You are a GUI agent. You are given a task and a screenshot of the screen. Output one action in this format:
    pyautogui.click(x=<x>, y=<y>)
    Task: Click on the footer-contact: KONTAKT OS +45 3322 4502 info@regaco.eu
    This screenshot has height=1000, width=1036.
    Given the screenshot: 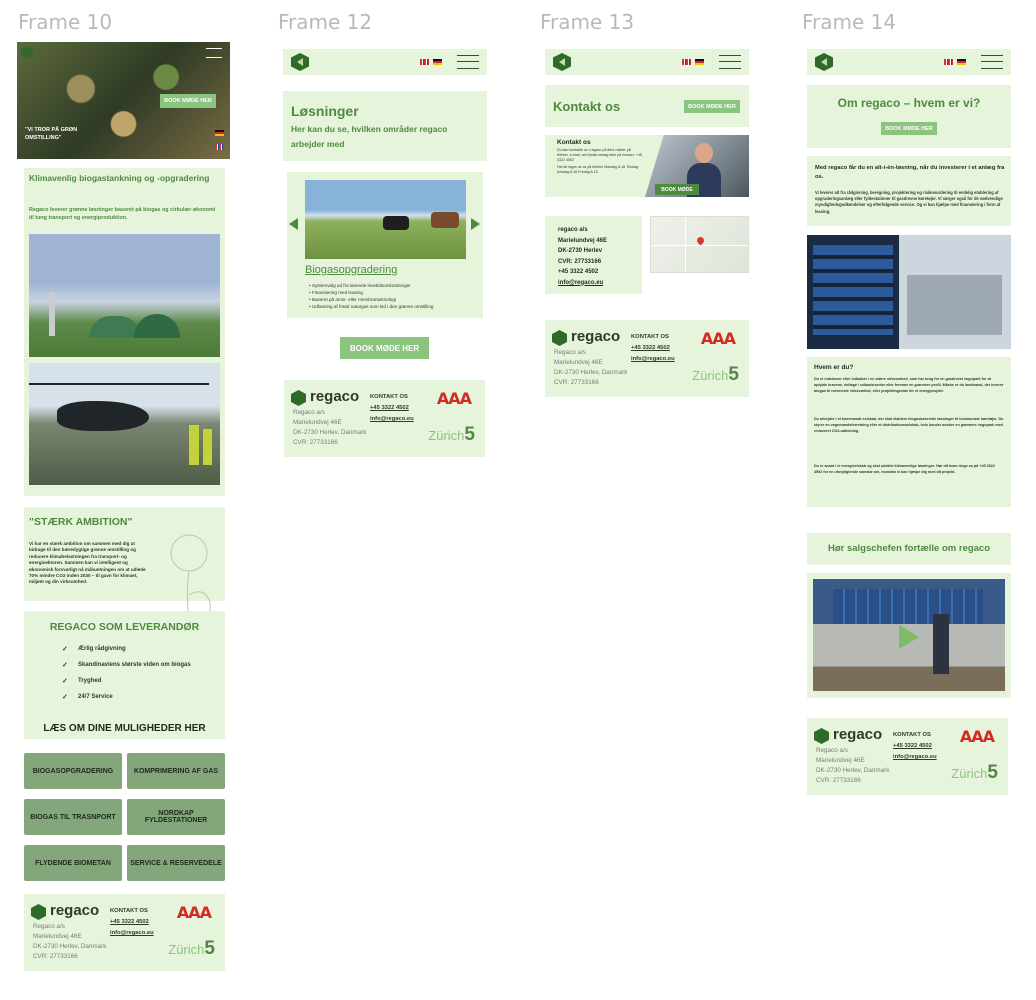 What is the action you would take?
    pyautogui.click(x=653, y=348)
    